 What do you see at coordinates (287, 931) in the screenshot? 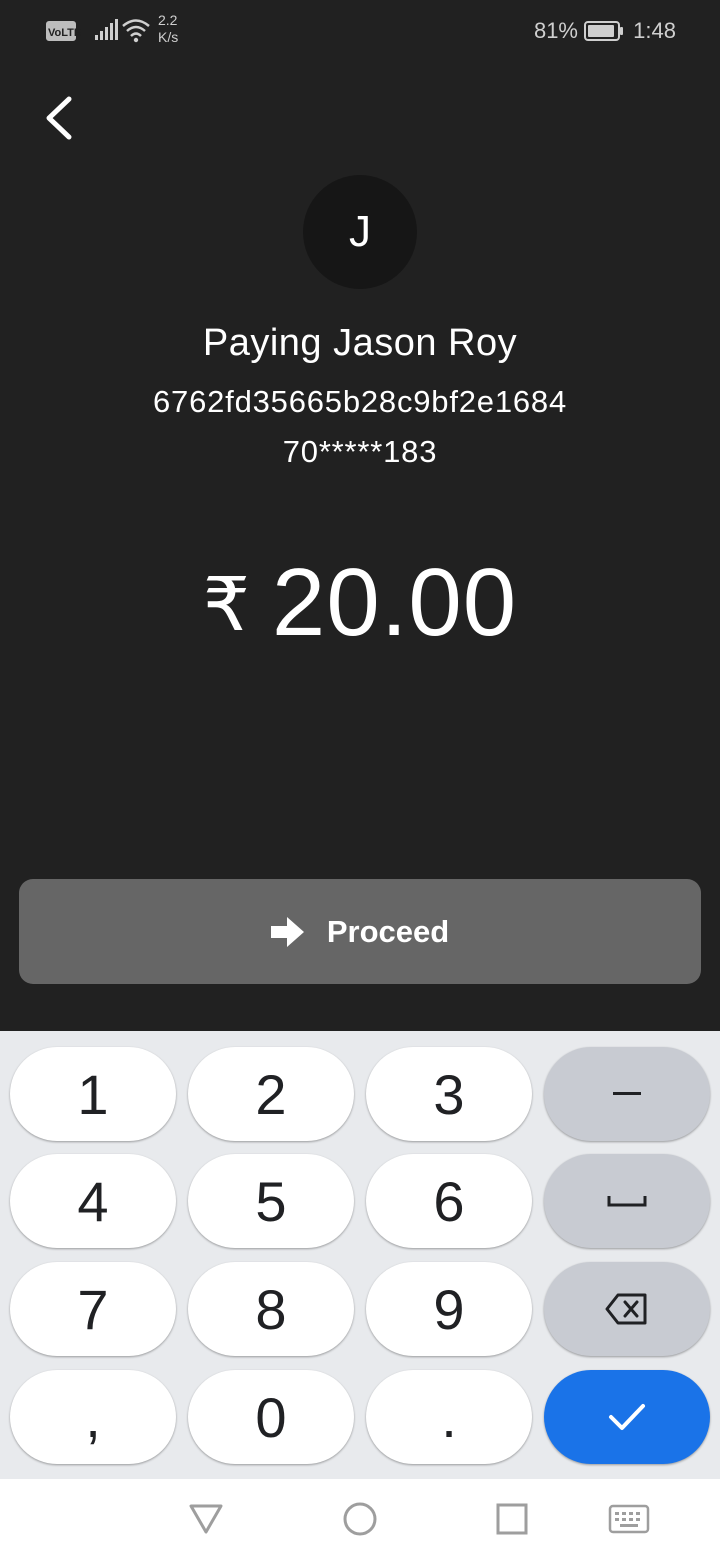
I see `arrow-right-icon` at bounding box center [287, 931].